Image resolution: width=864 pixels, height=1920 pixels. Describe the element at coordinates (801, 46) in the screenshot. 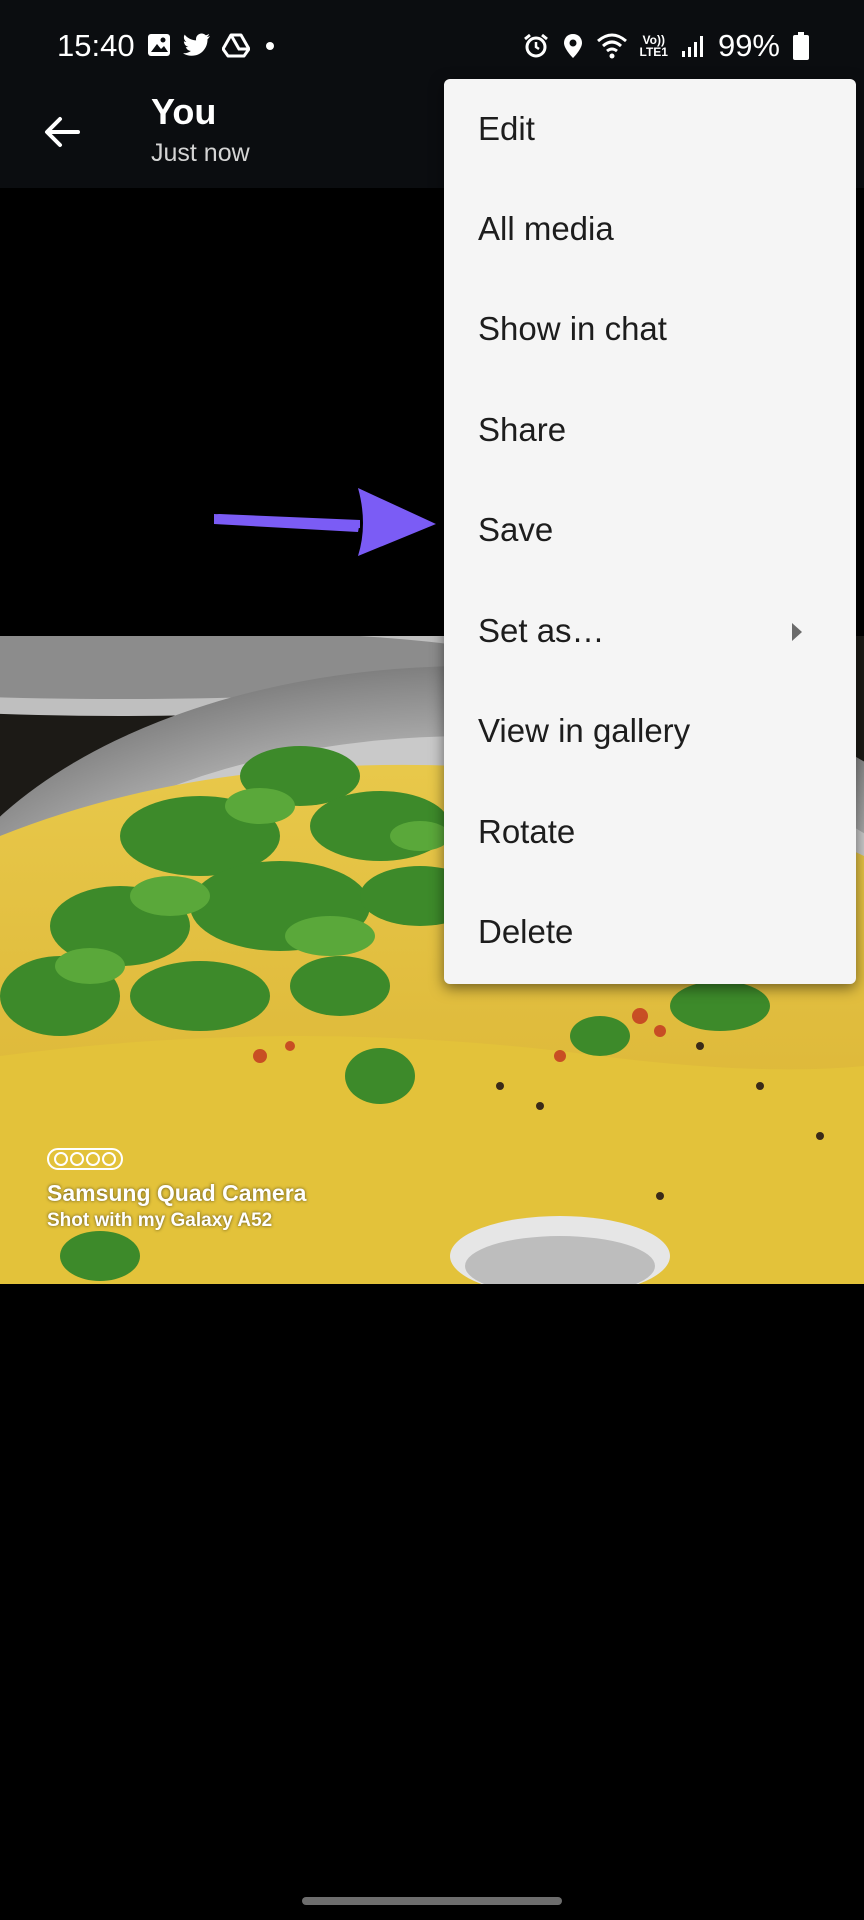

I see `battery-icon` at that location.